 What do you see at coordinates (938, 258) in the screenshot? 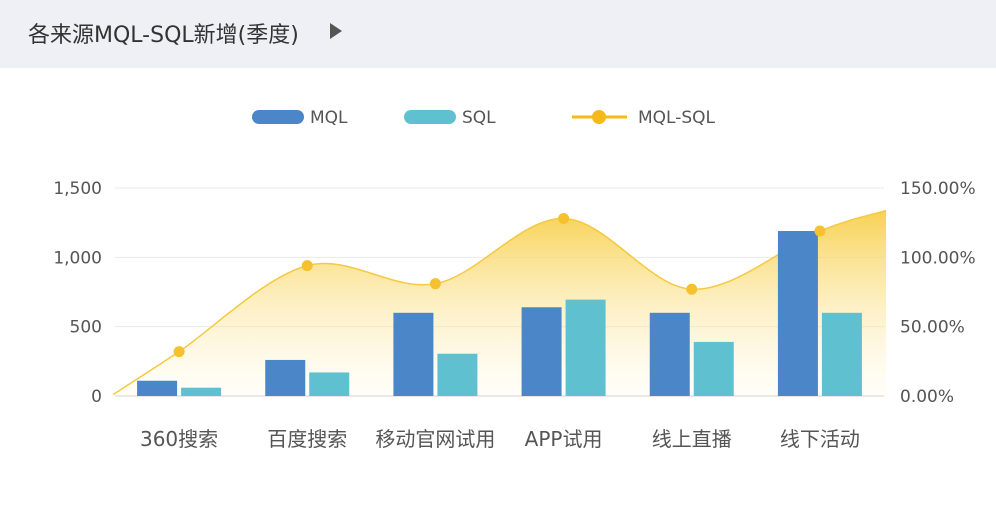
I see `y-right-tick-label: 100.00%` at bounding box center [938, 258].